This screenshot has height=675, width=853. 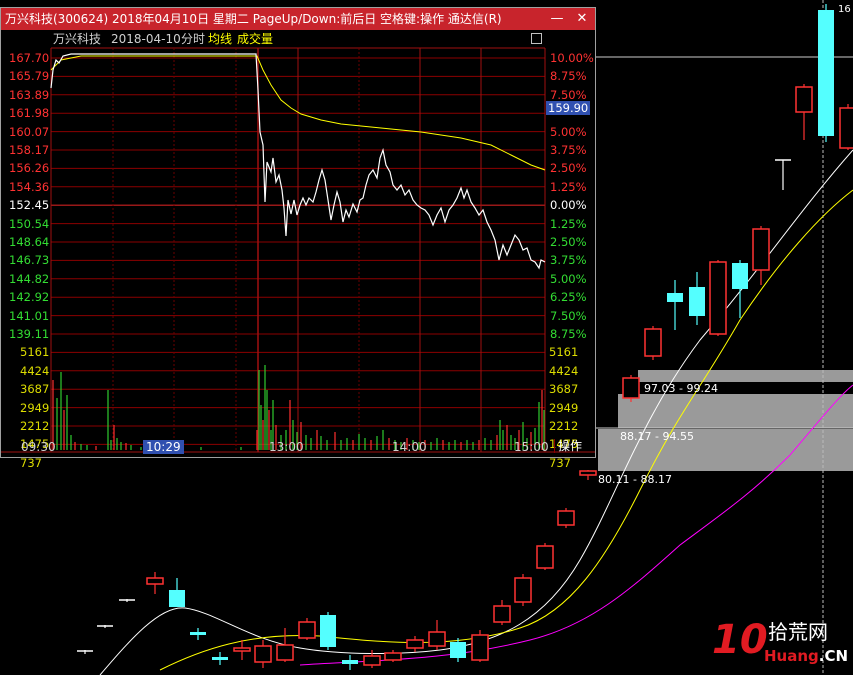 What do you see at coordinates (29, 242) in the screenshot?
I see `price-axis-label: 148.64` at bounding box center [29, 242].